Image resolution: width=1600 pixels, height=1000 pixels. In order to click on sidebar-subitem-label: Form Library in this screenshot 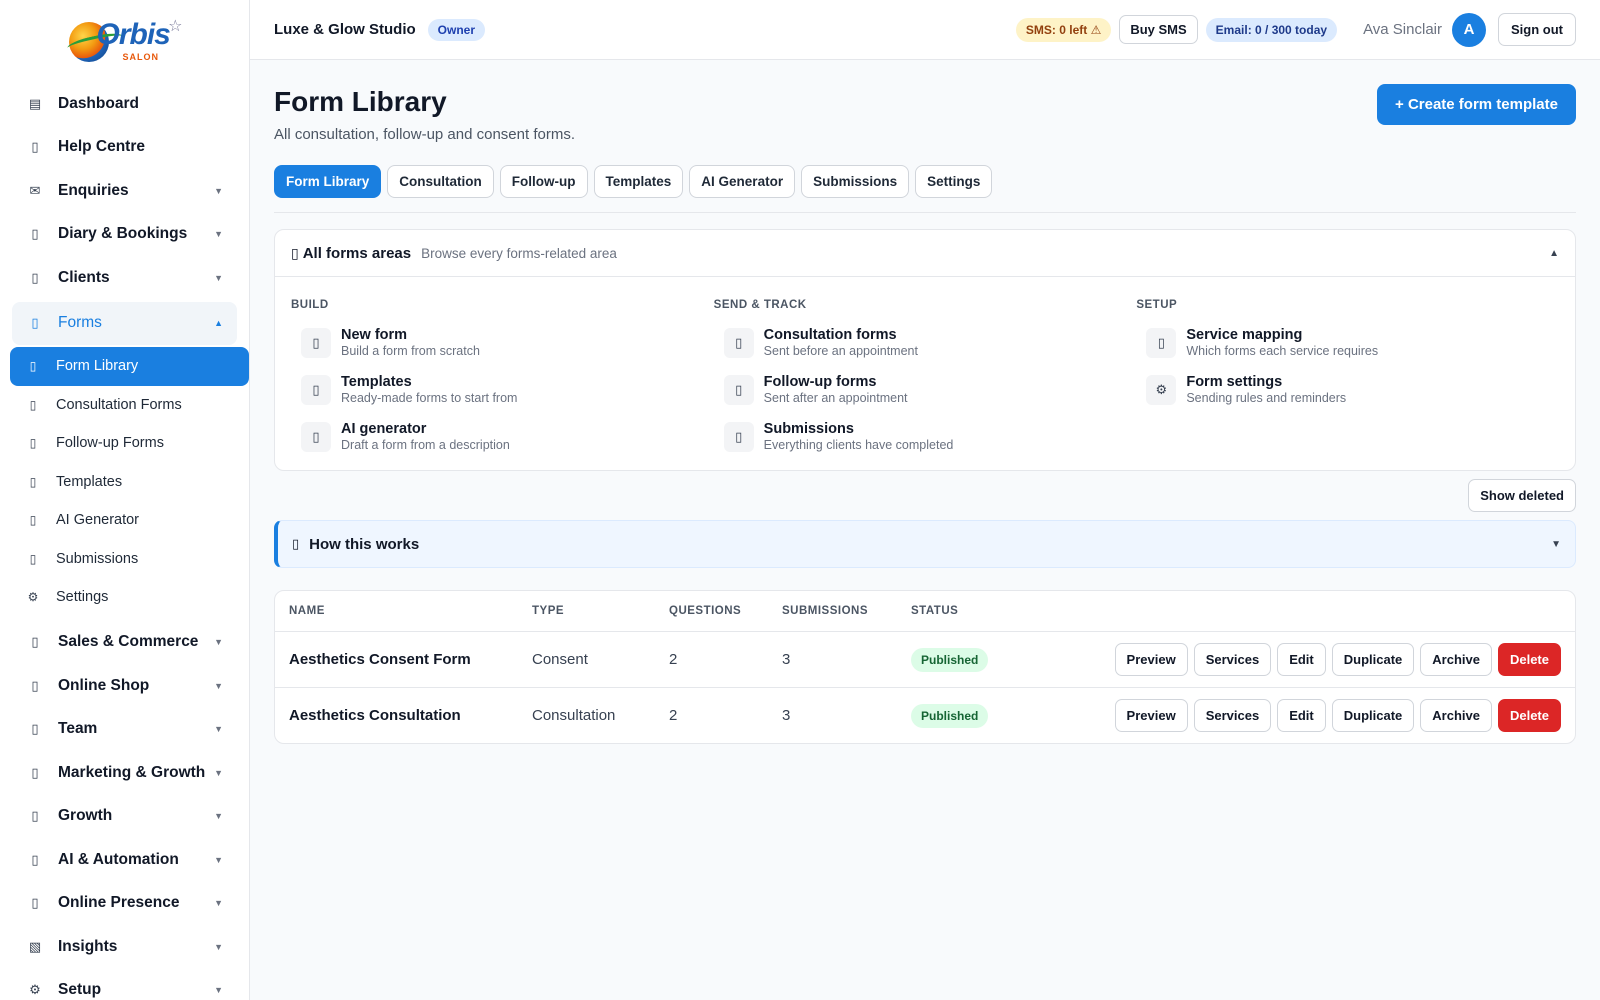, I will do `click(97, 366)`.